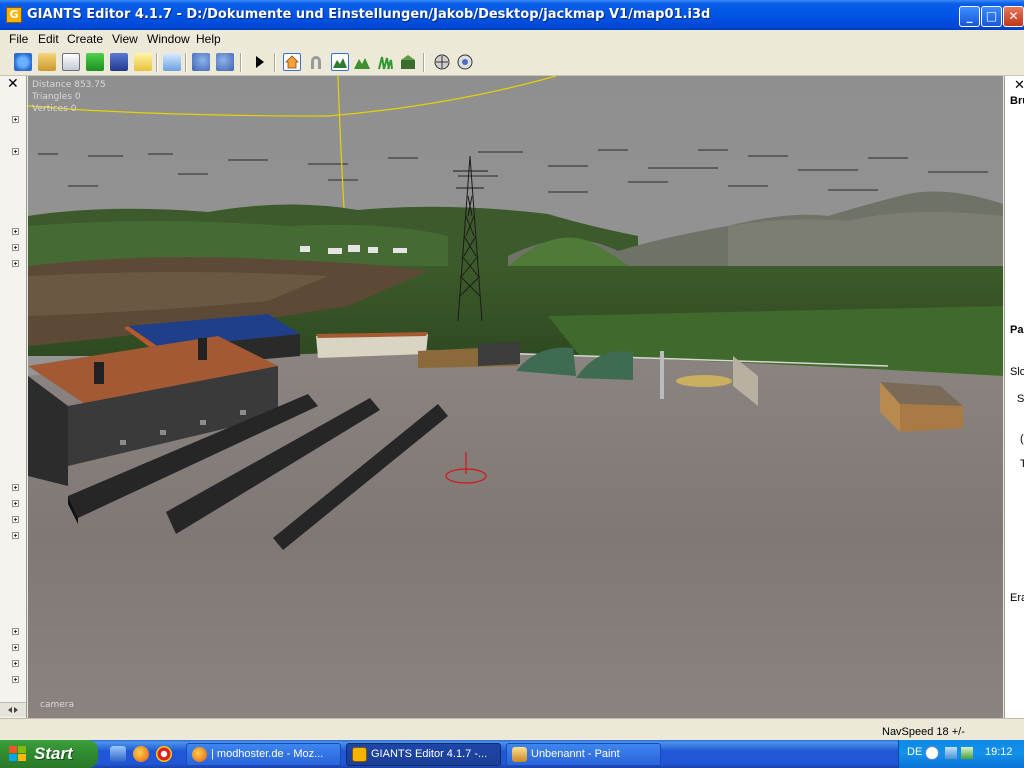 This screenshot has width=1024, height=768. Describe the element at coordinates (85, 39) in the screenshot. I see `menu-create: Create` at that location.